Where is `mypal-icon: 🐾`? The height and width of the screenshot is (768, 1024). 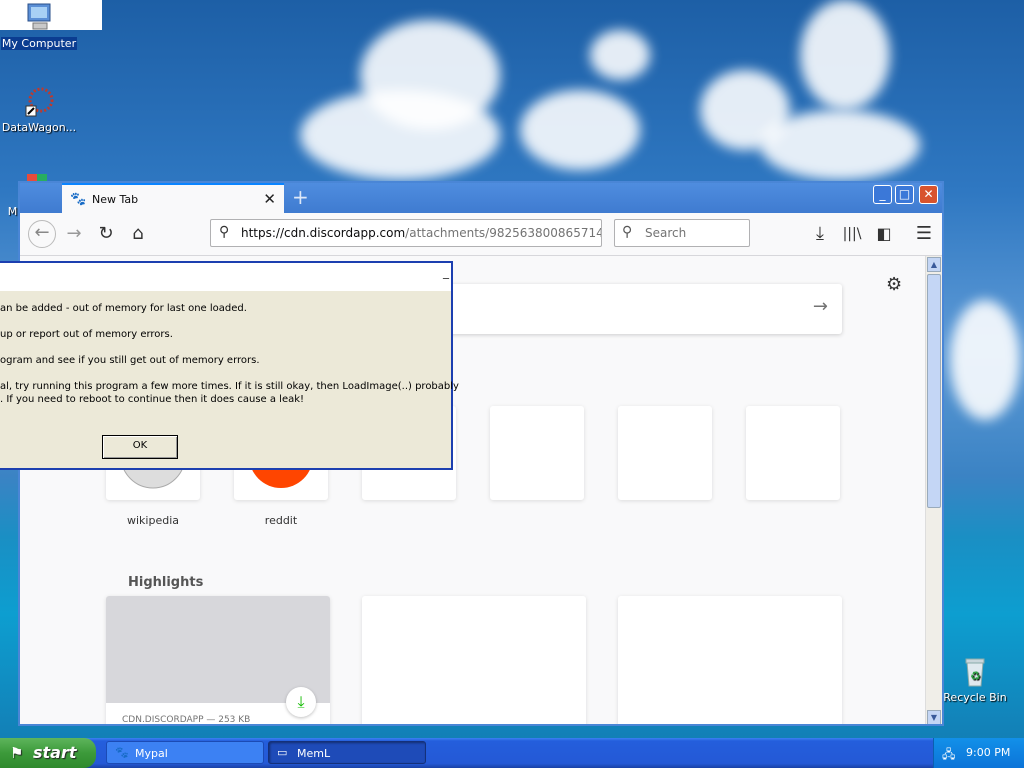
mypal-icon: 🐾 is located at coordinates (122, 752).